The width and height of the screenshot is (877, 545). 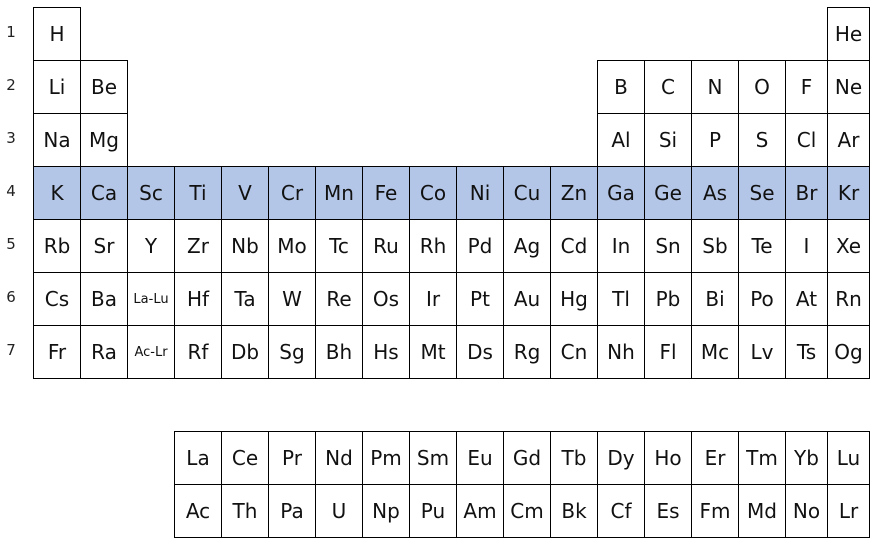 What do you see at coordinates (339, 246) in the screenshot?
I see `element-cell: Tc` at bounding box center [339, 246].